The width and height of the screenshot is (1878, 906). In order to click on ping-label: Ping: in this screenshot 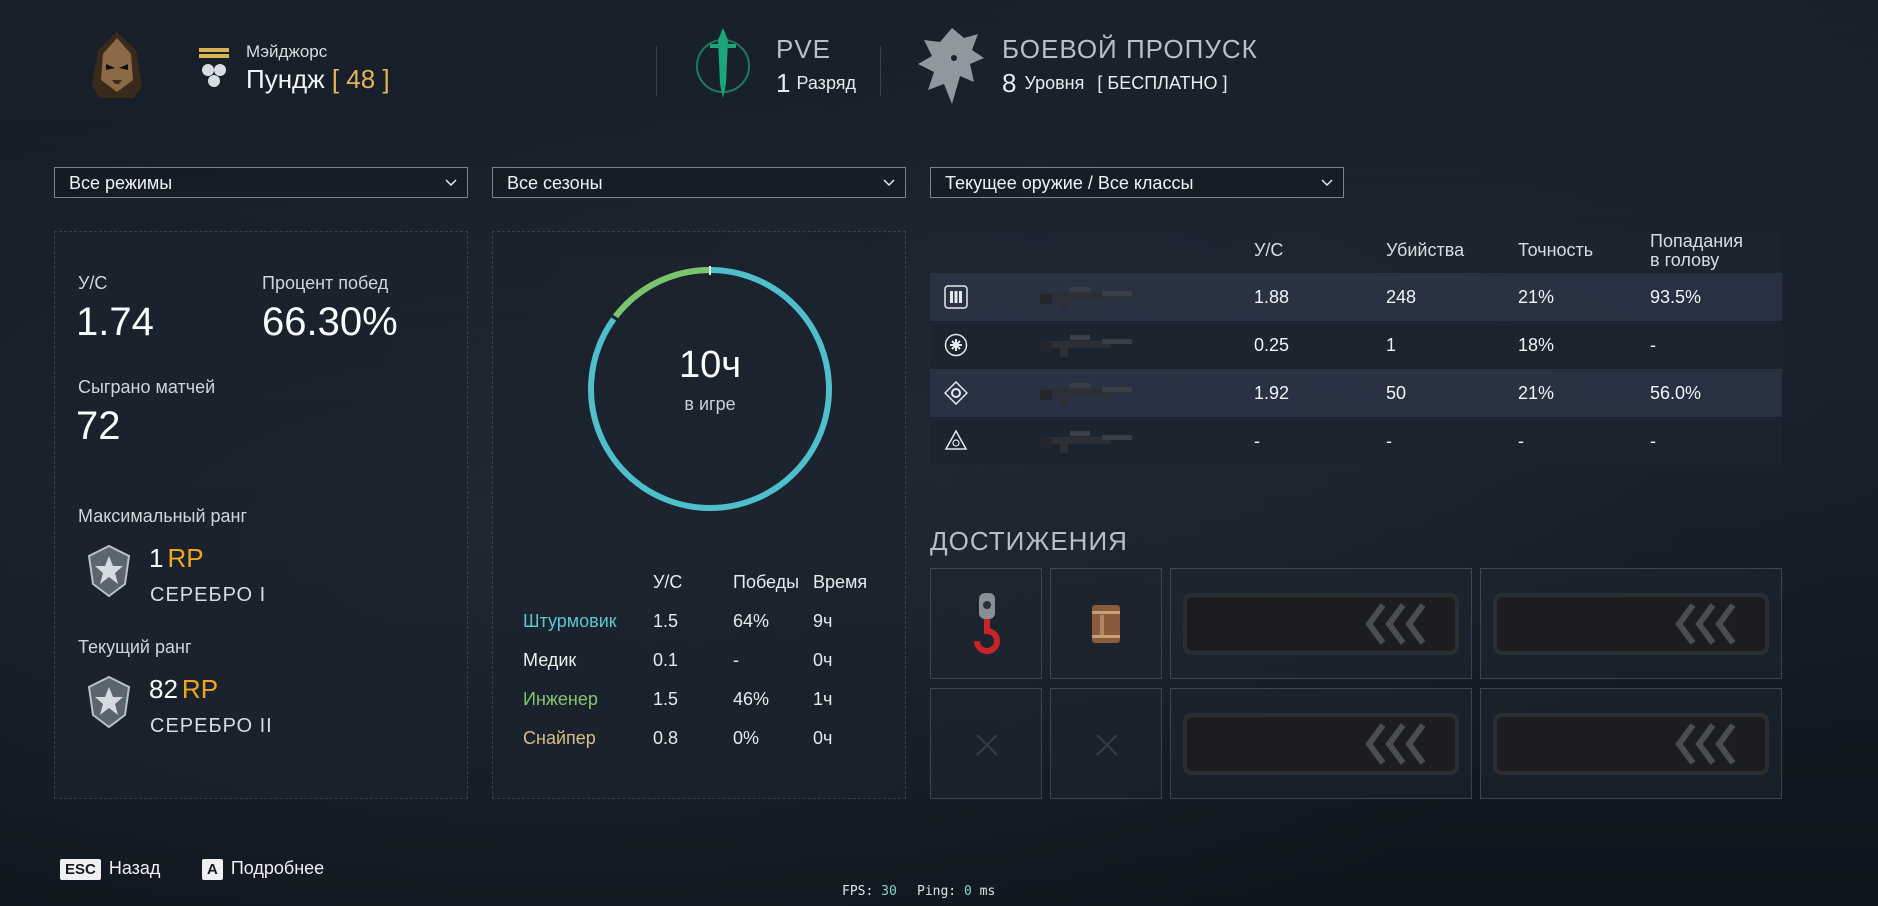, I will do `click(937, 891)`.